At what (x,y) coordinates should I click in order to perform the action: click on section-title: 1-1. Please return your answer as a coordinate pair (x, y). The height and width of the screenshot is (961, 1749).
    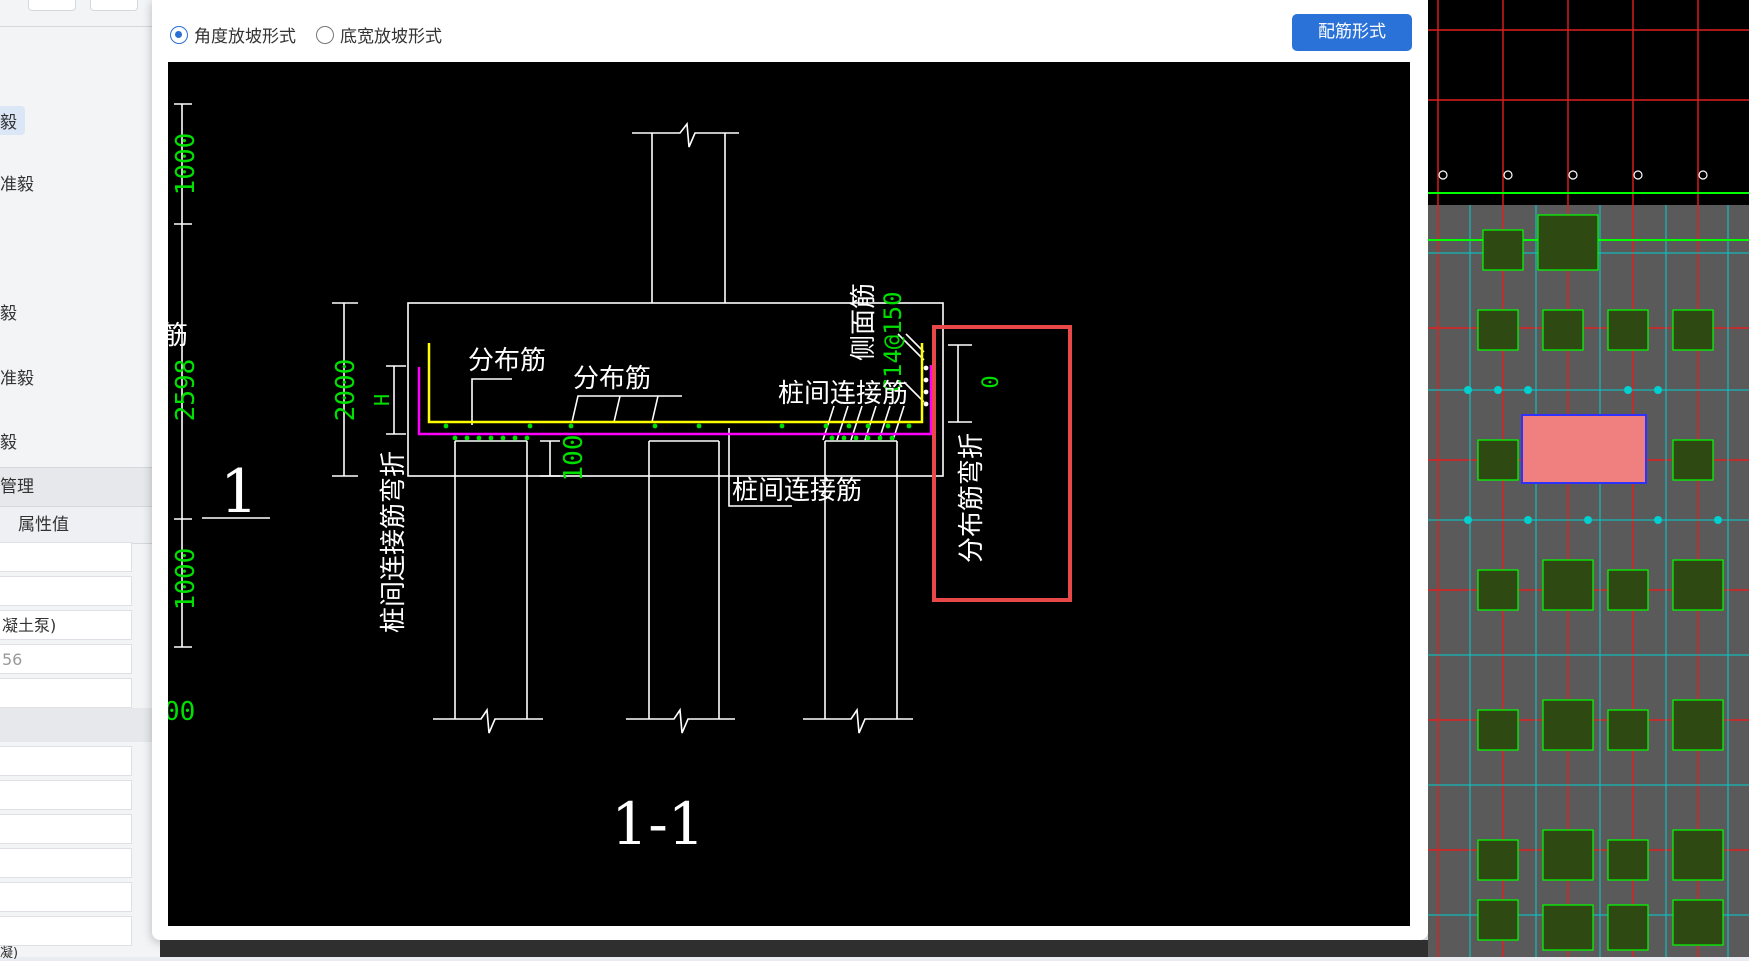
    Looking at the image, I should click on (657, 824).